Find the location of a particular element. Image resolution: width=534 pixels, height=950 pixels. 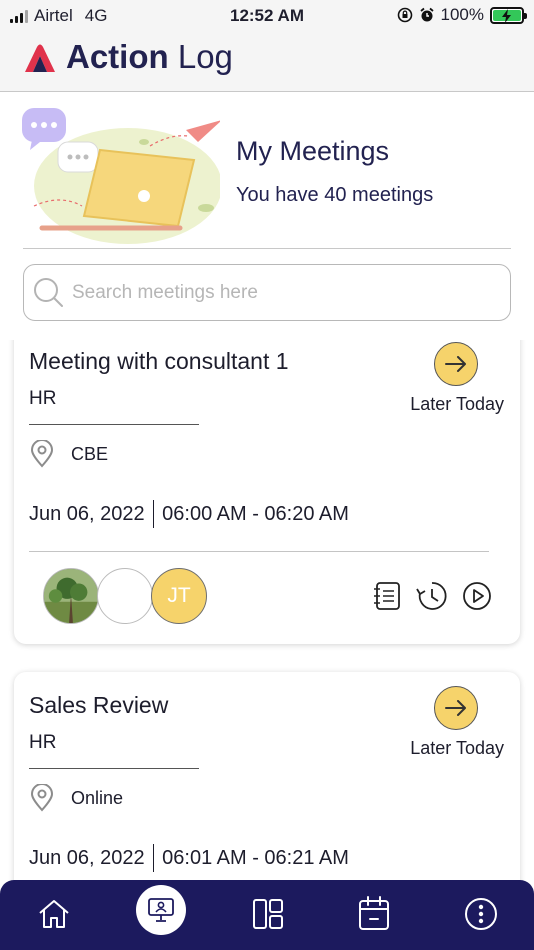

nav-meetings is located at coordinates (161, 910).